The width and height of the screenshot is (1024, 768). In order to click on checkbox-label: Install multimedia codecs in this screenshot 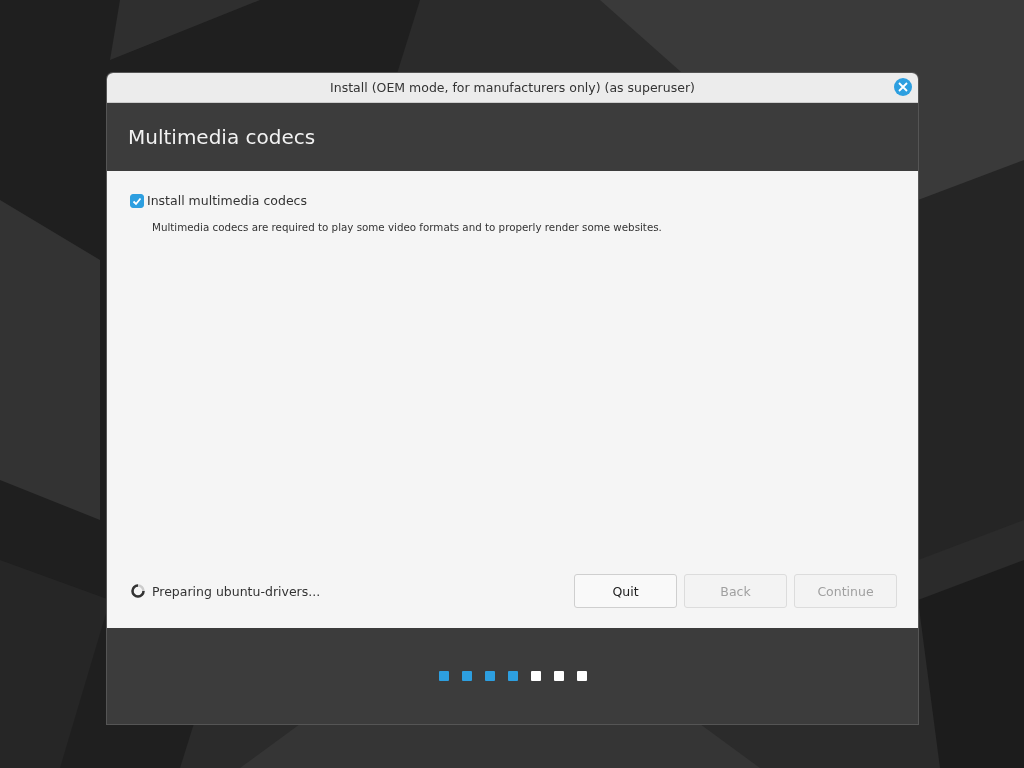, I will do `click(227, 200)`.